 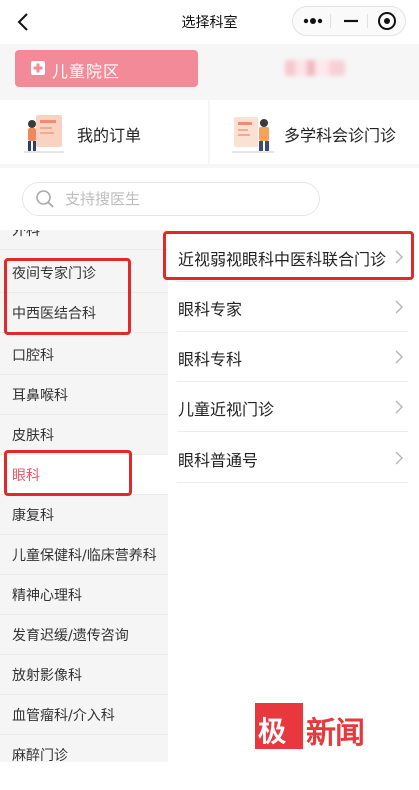 I want to click on watermark-logo: 极目, so click(x=279, y=745).